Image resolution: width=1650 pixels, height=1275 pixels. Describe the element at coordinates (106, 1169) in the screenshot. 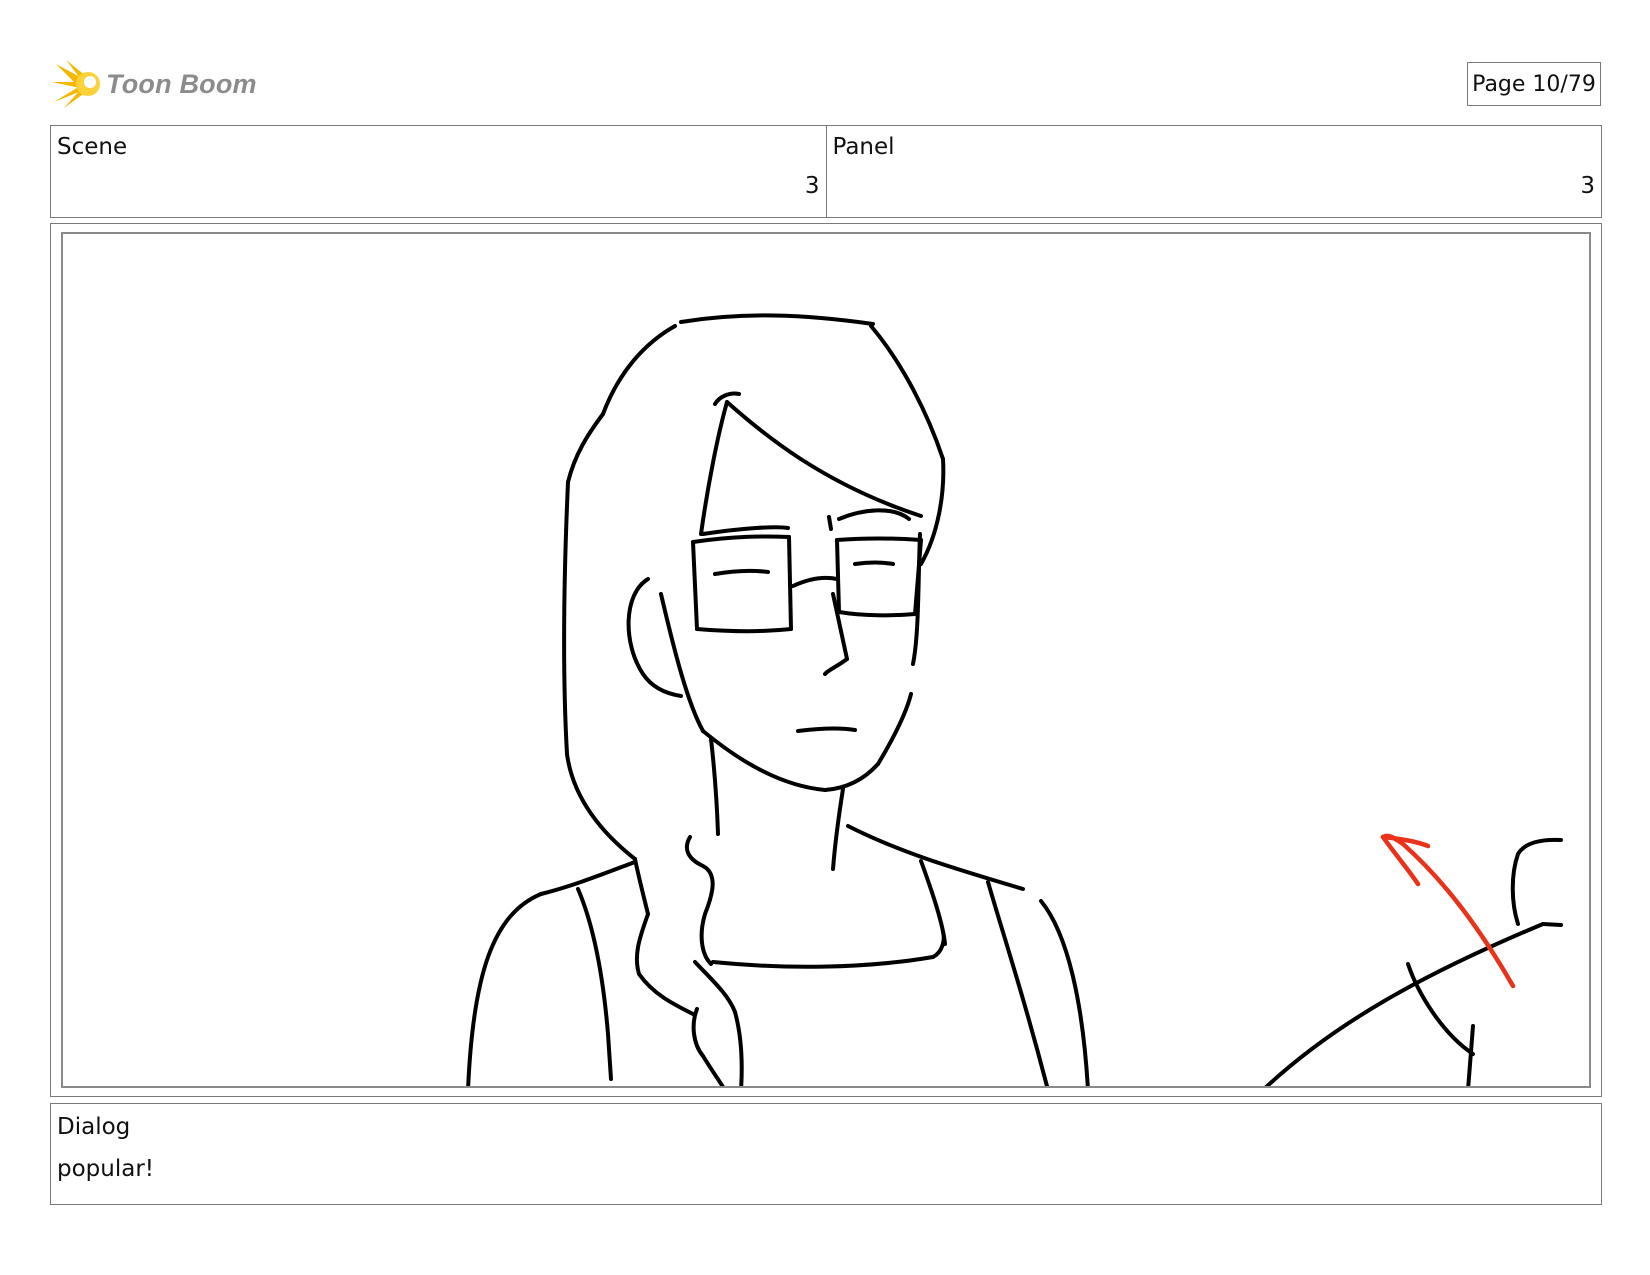

I see `dialog-text: popular!` at that location.